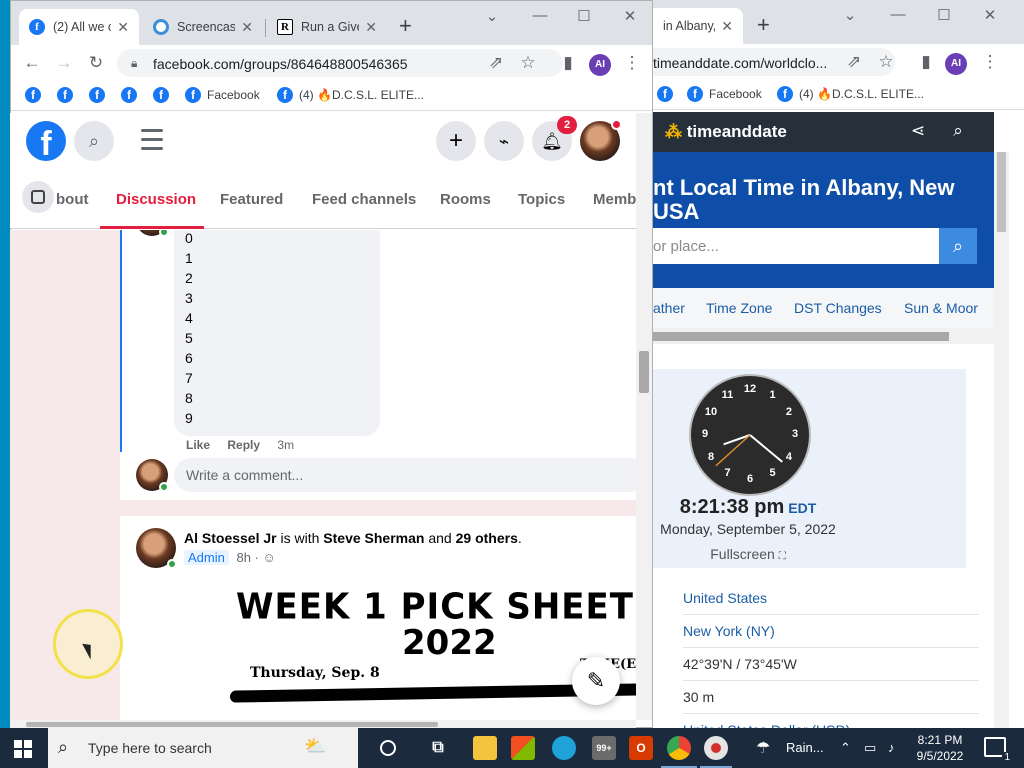  I want to click on facebook-logo-icon: f, so click(46, 142).